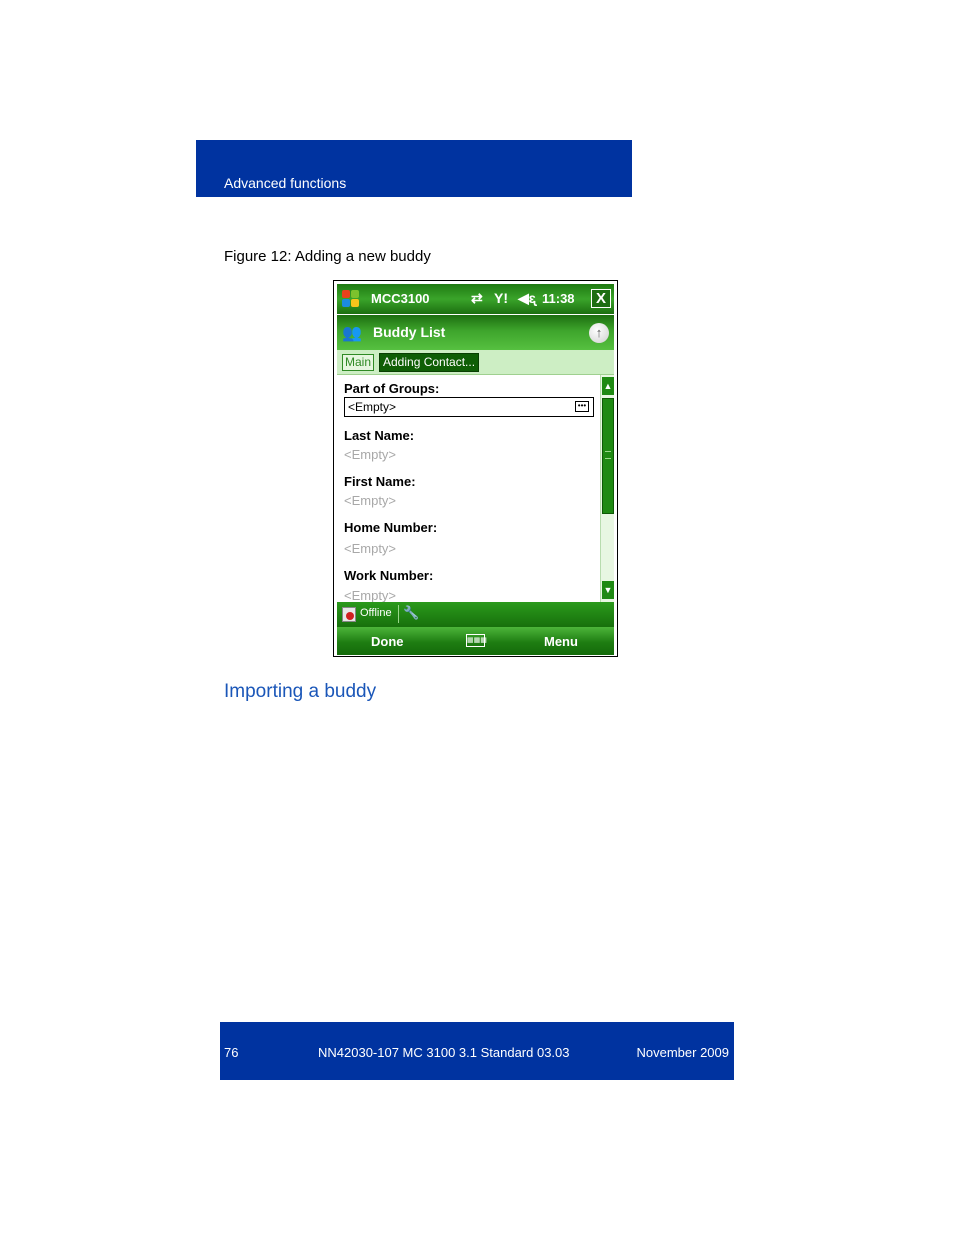 This screenshot has height=1235, width=954. Describe the element at coordinates (683, 1052) in the screenshot. I see `publication-date: November 2009` at that location.